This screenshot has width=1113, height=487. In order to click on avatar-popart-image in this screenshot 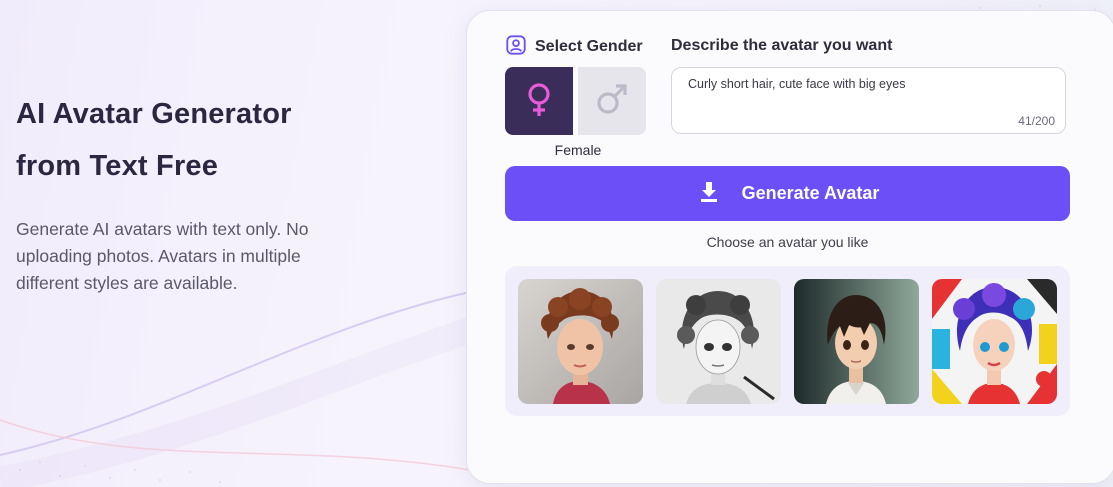, I will do `click(994, 341)`.